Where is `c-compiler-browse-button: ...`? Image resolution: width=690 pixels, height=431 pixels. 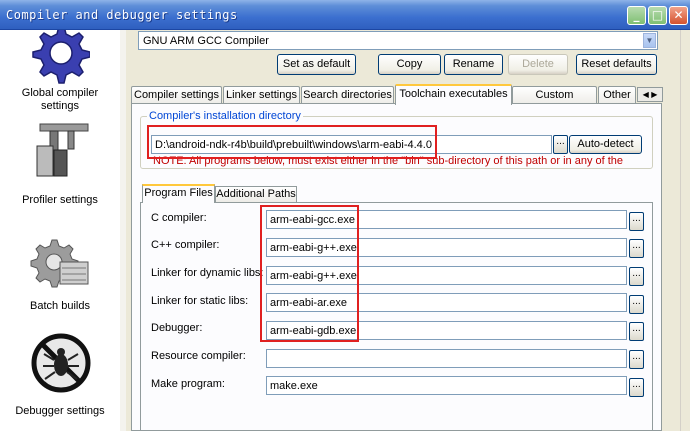 c-compiler-browse-button: ... is located at coordinates (636, 221).